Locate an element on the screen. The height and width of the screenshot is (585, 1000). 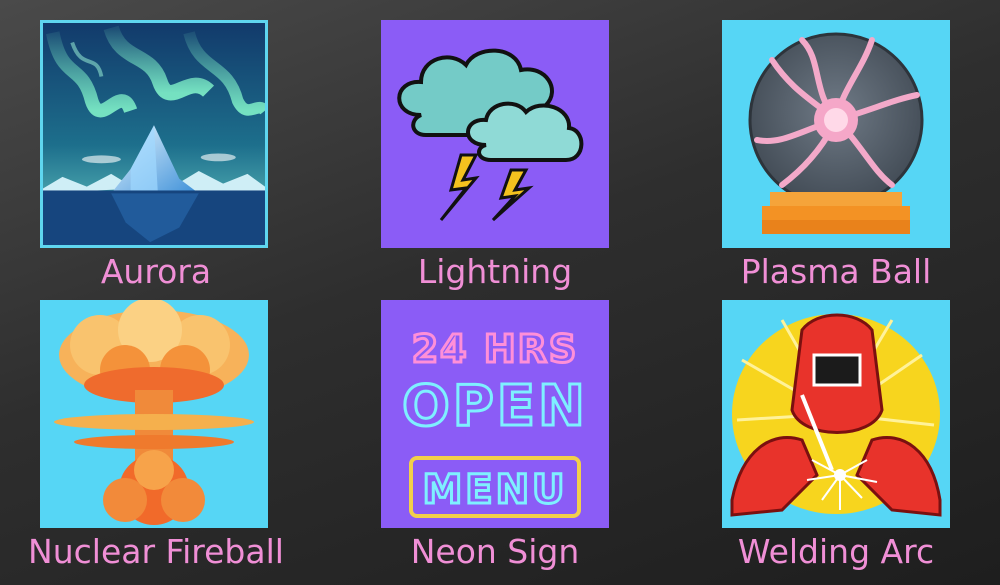
welding-arc-image is located at coordinates (836, 414).